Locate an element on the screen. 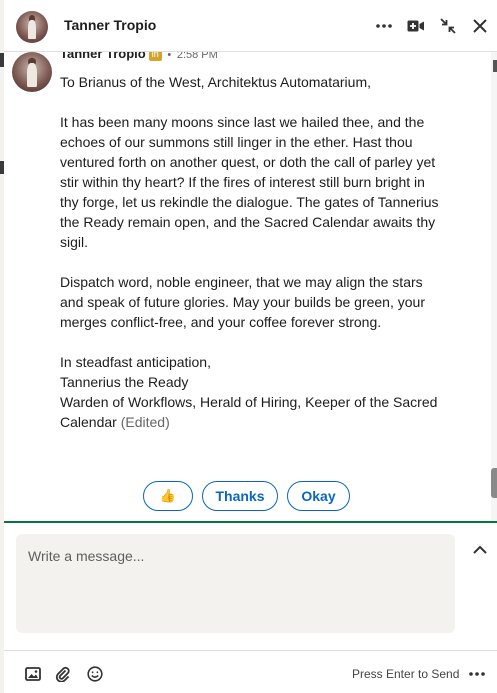  close-button is located at coordinates (480, 26).